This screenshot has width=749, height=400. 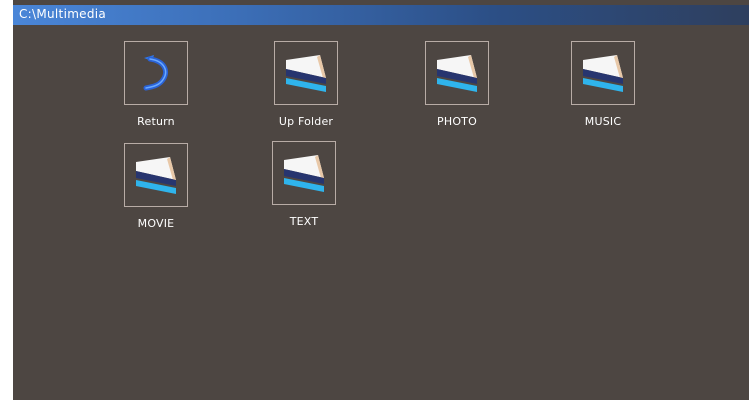 I want to click on item-label: Return, so click(x=156, y=121).